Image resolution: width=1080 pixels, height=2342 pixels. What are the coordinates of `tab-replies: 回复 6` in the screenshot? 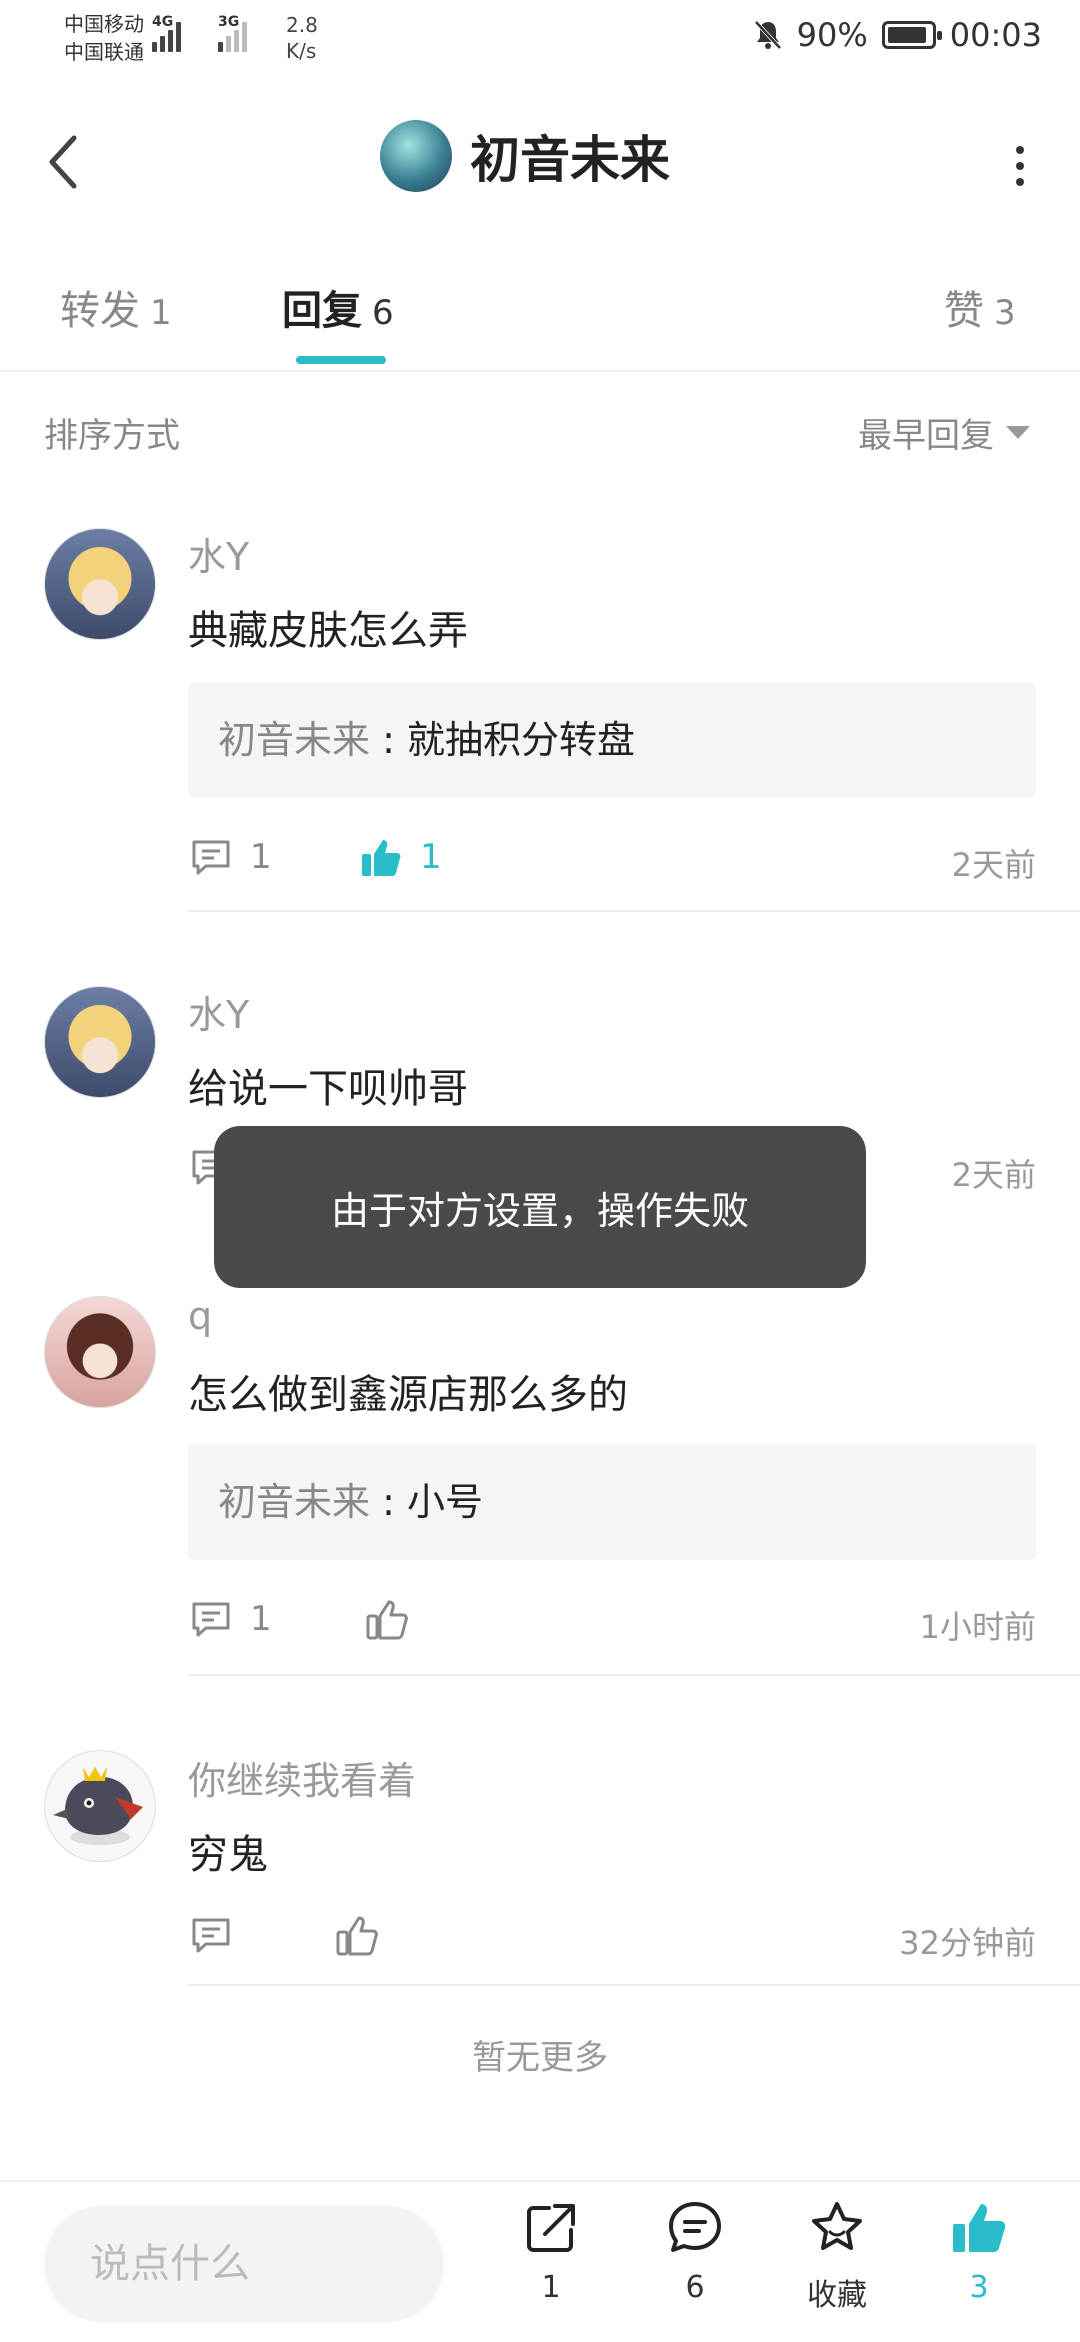 It's located at (338, 307).